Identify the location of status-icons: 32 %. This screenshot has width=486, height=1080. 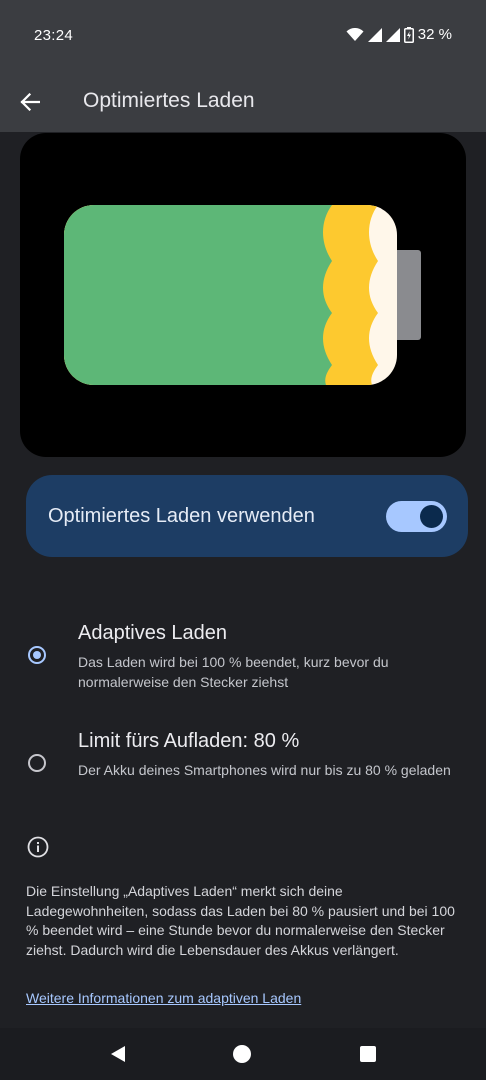
(399, 34).